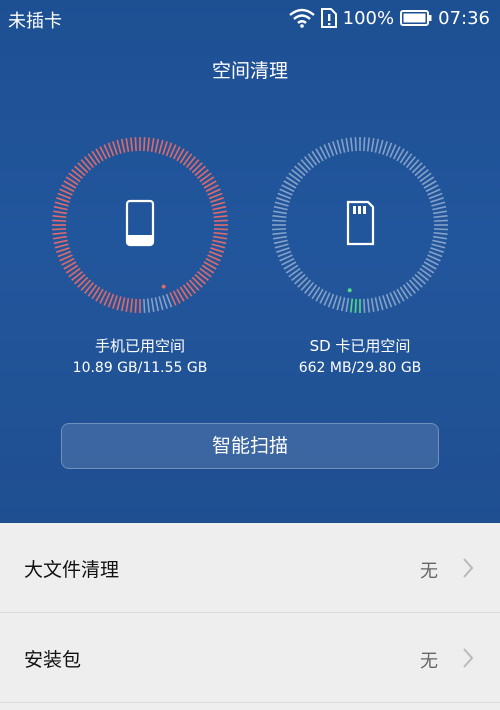 The width and height of the screenshot is (500, 710). Describe the element at coordinates (360, 346) in the screenshot. I see `sd-storage-label: SD 卡已用空间` at that location.